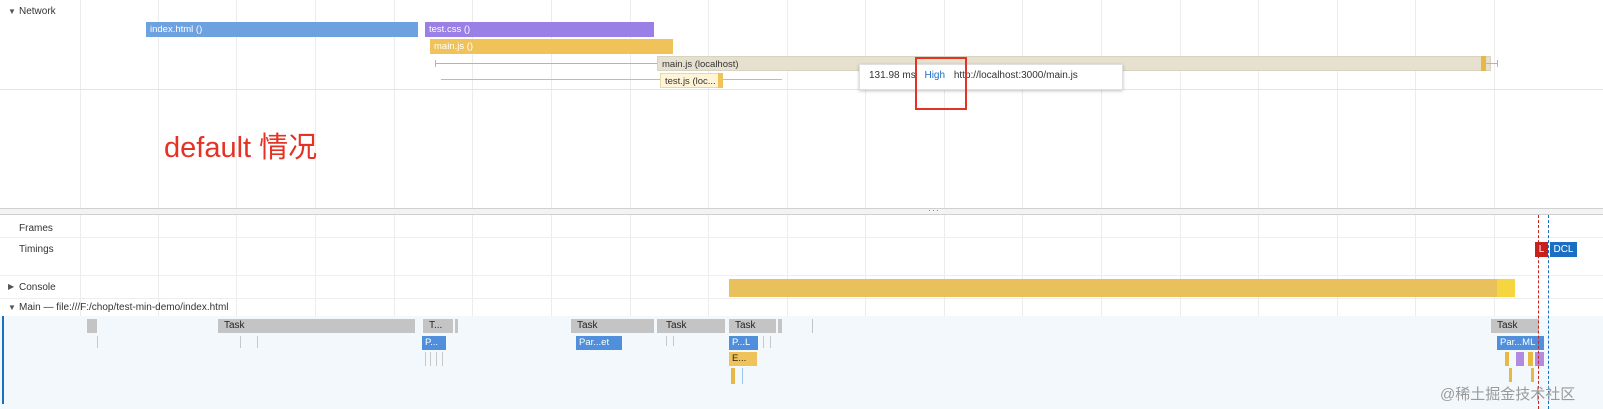 This screenshot has height=409, width=1603. I want to click on annotation-text: default 情况, so click(241, 148).